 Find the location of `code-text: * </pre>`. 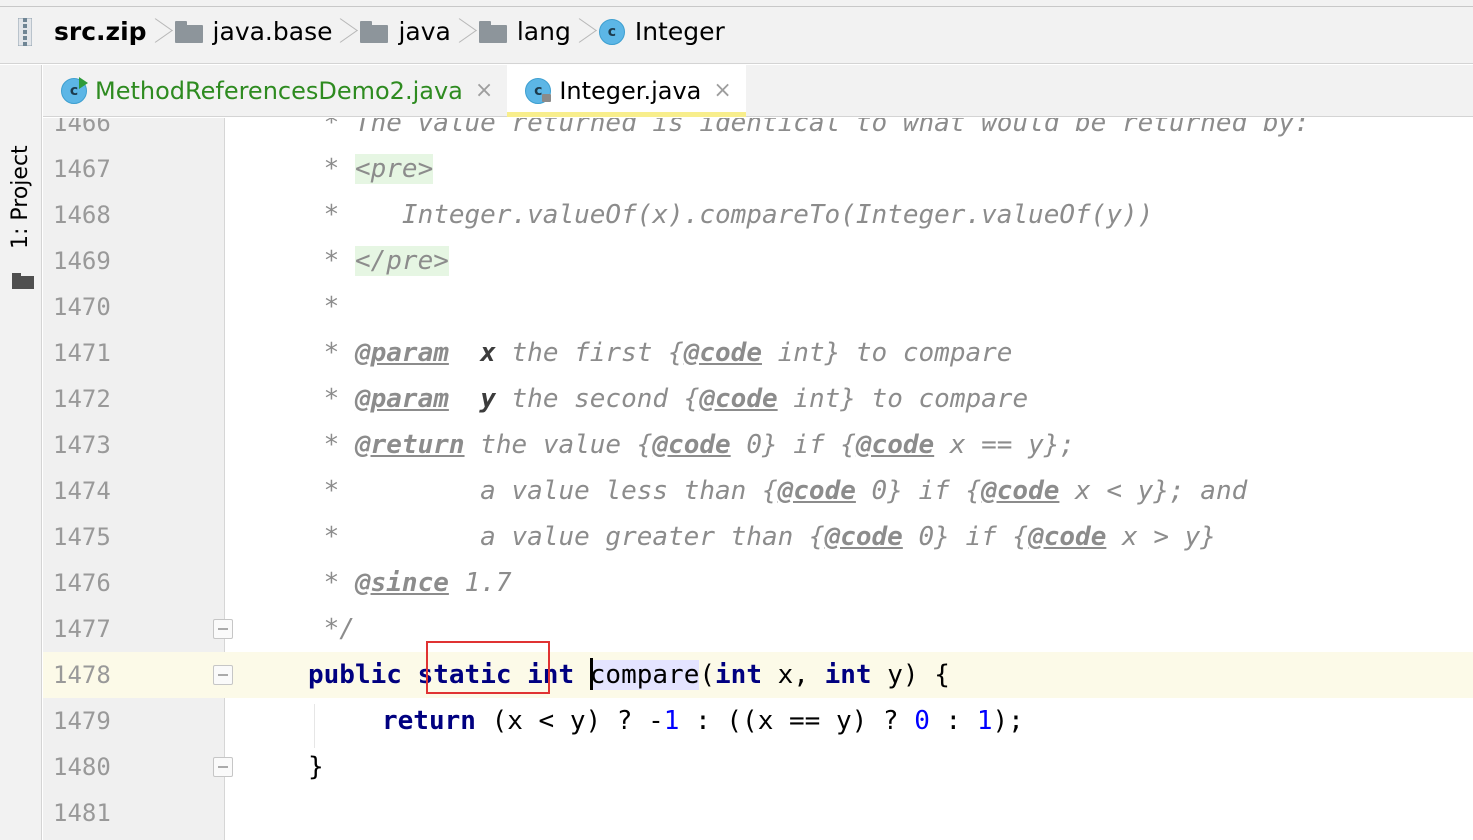

code-text: * </pre> is located at coordinates (378, 261).